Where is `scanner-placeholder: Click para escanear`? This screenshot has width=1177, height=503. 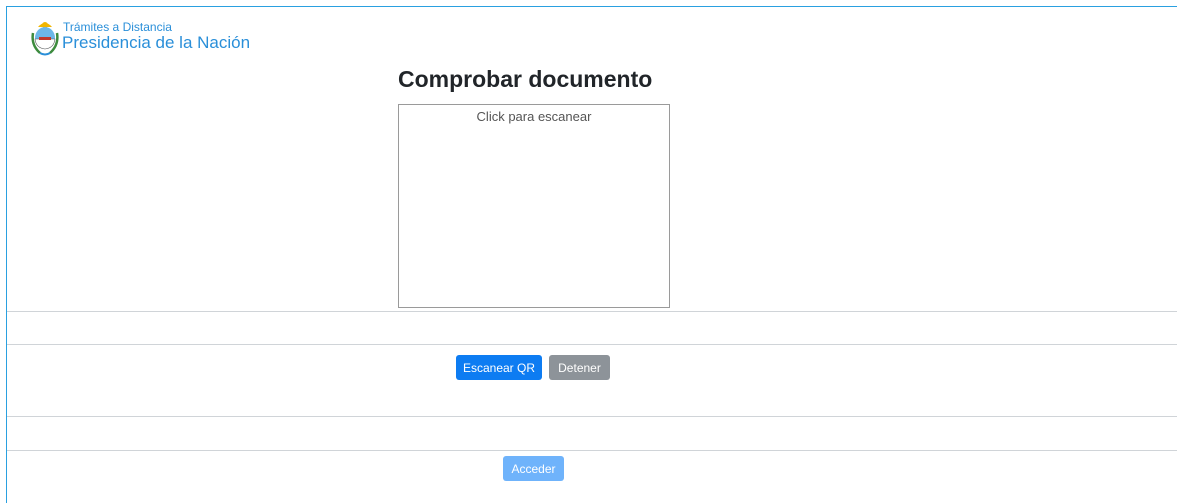 scanner-placeholder: Click para escanear is located at coordinates (534, 116).